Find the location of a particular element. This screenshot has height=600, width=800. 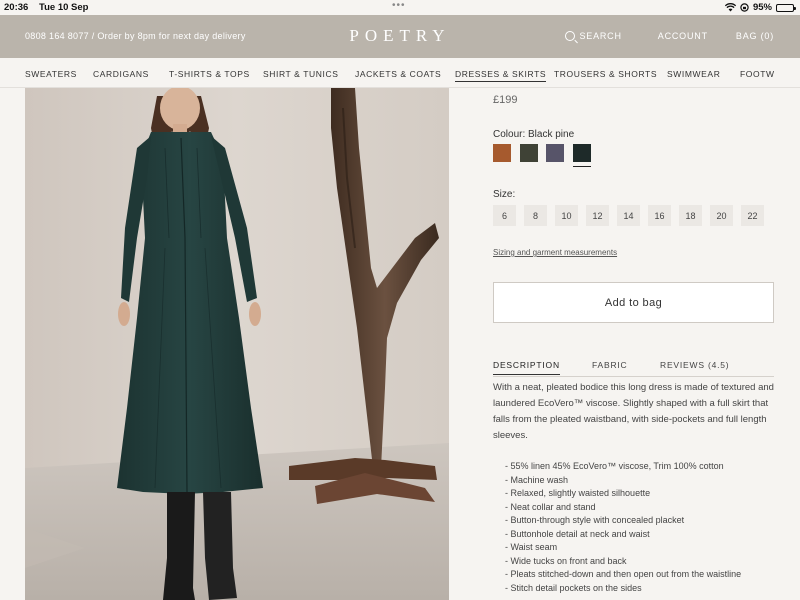

list-item: Relaxed, slightly waisted silhouette is located at coordinates (635, 494).